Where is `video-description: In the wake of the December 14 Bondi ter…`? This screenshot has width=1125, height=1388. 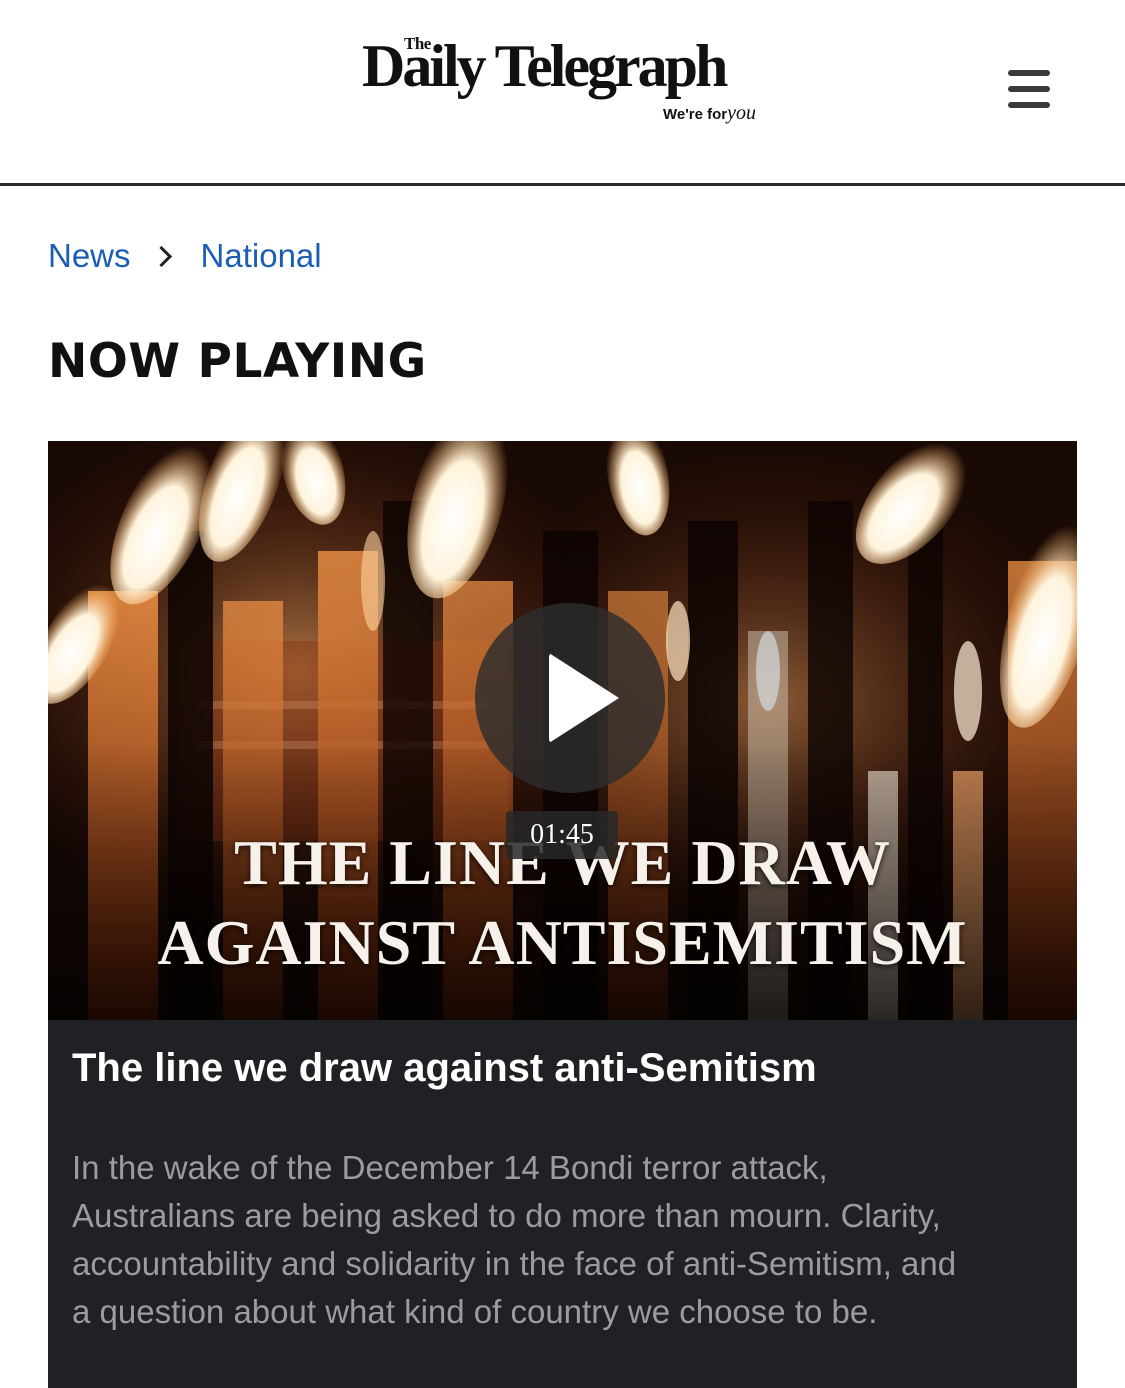
video-description: In the wake of the December 14 Bondi ter… is located at coordinates (514, 1239).